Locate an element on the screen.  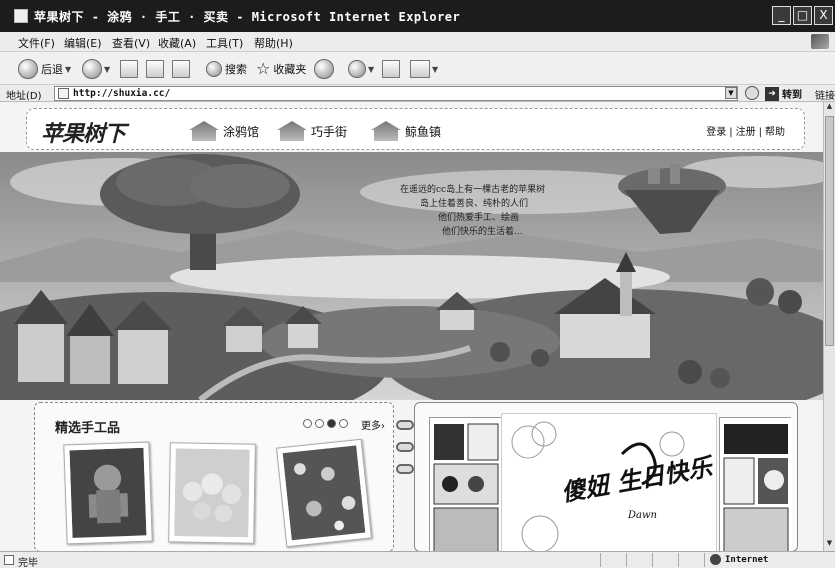
register-link: 注册 is located at coordinates (746, 132).